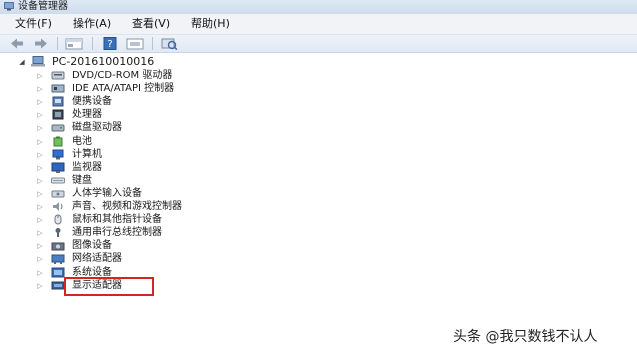 This screenshot has width=637, height=355. Describe the element at coordinates (58, 167) in the screenshot. I see `monitor-icon` at that location.